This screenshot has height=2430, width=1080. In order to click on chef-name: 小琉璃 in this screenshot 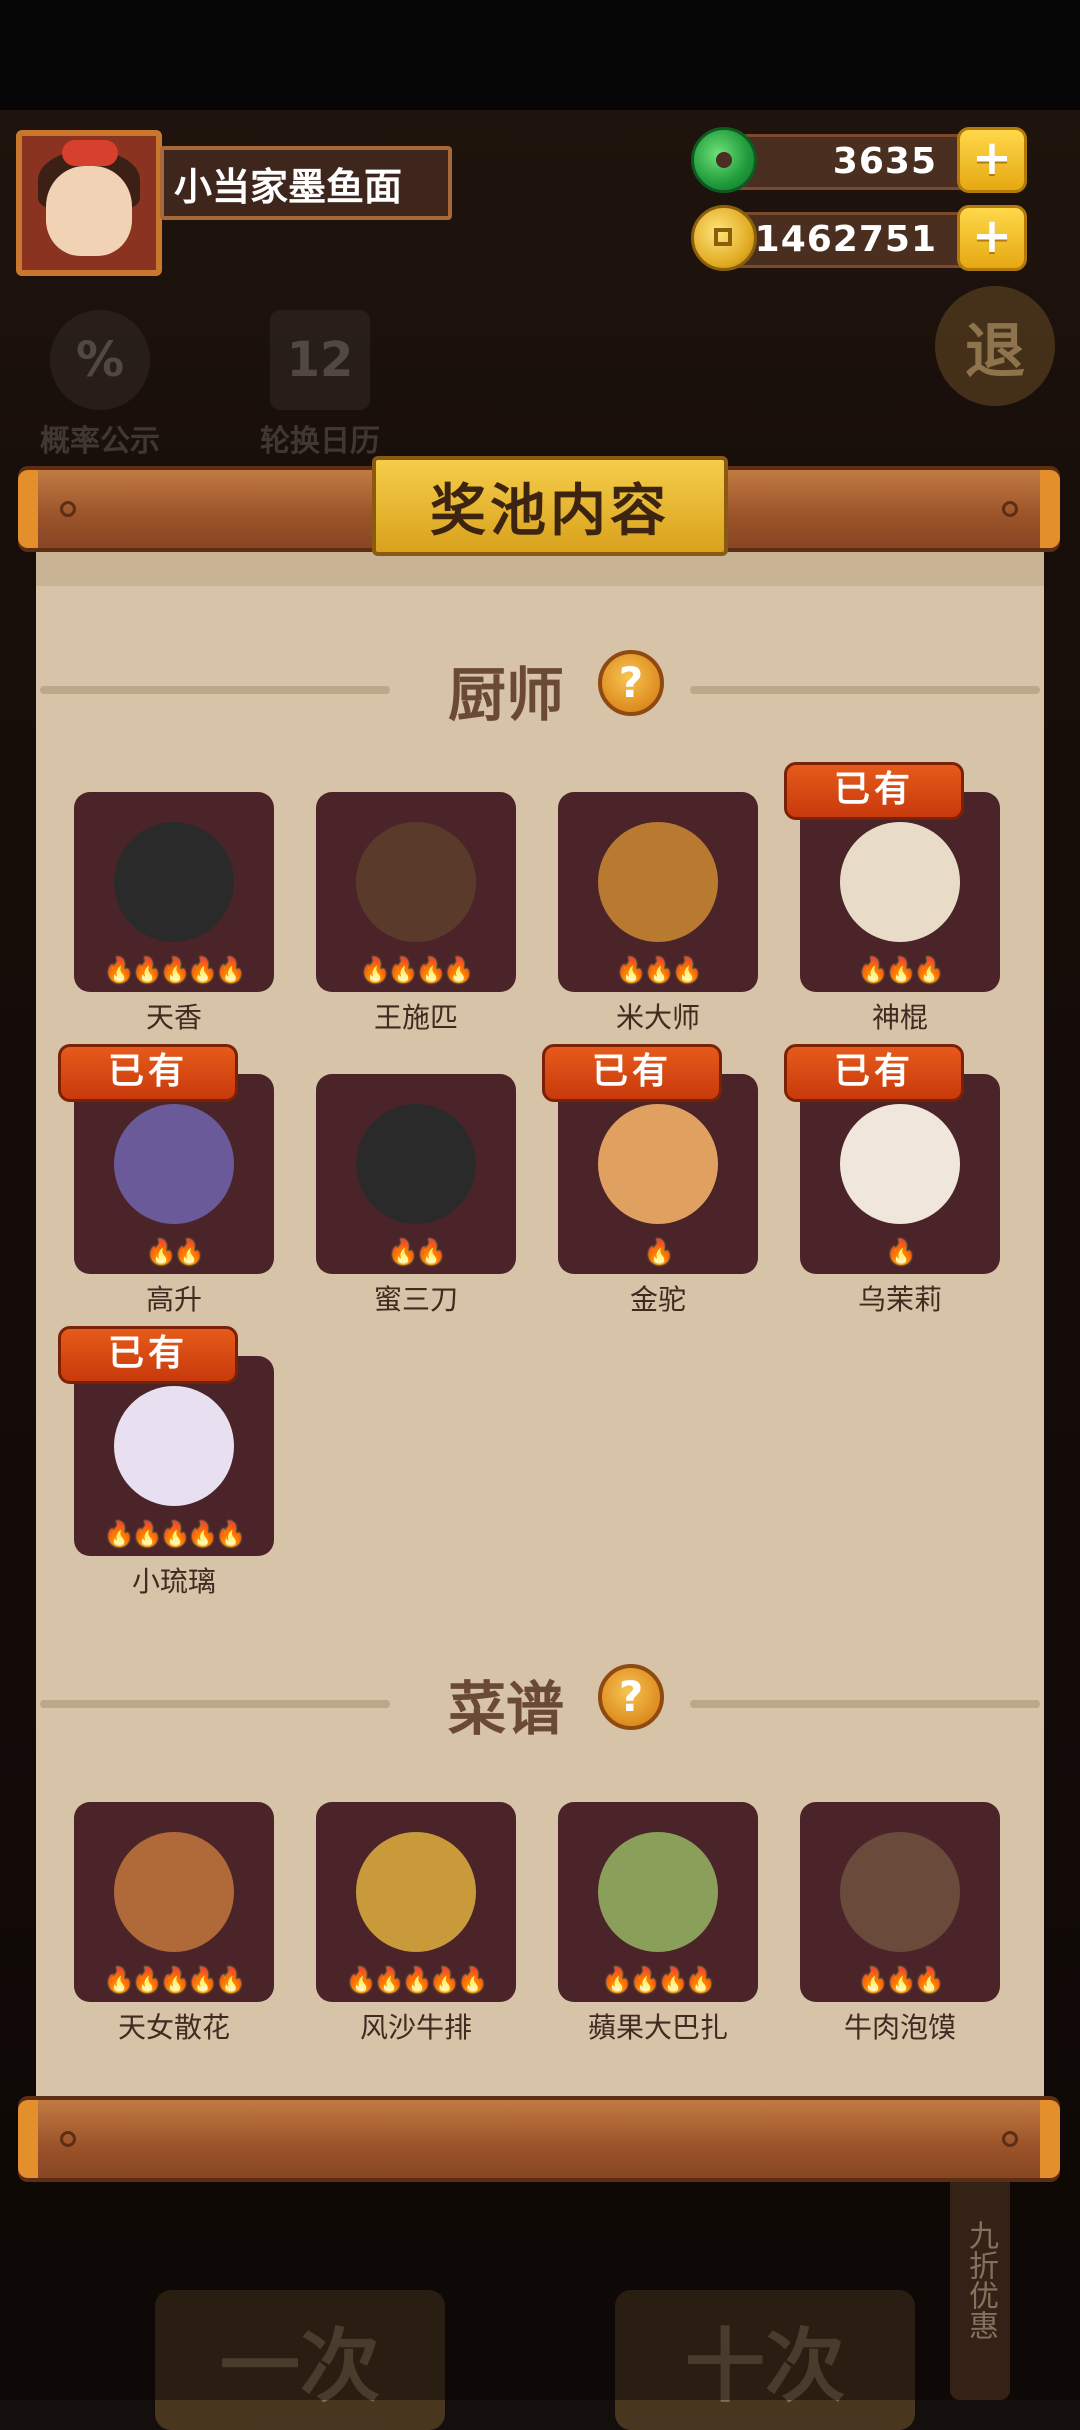, I will do `click(173, 1581)`.